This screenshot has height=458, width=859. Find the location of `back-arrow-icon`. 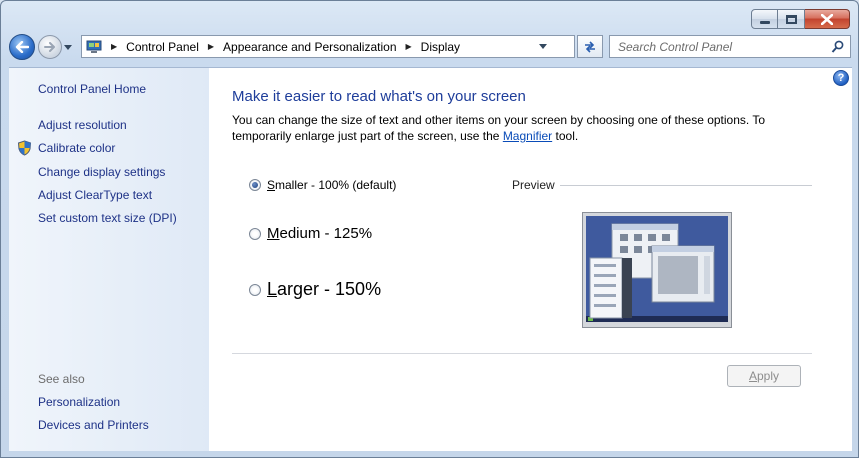

back-arrow-icon is located at coordinates (22, 47).